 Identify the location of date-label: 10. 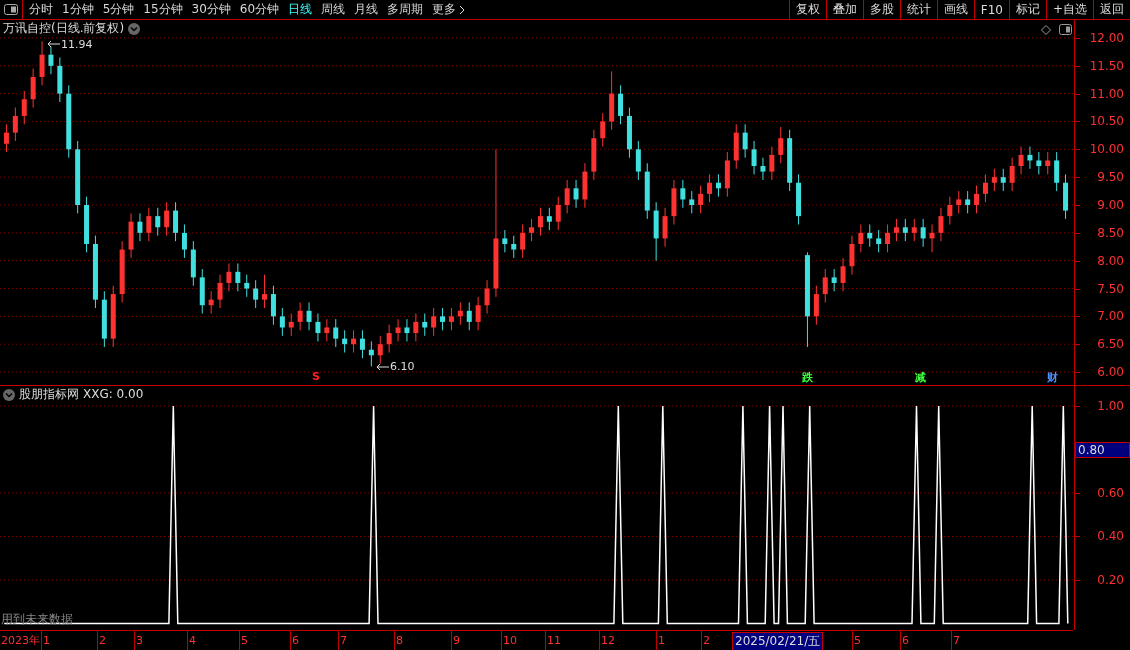
(510, 640).